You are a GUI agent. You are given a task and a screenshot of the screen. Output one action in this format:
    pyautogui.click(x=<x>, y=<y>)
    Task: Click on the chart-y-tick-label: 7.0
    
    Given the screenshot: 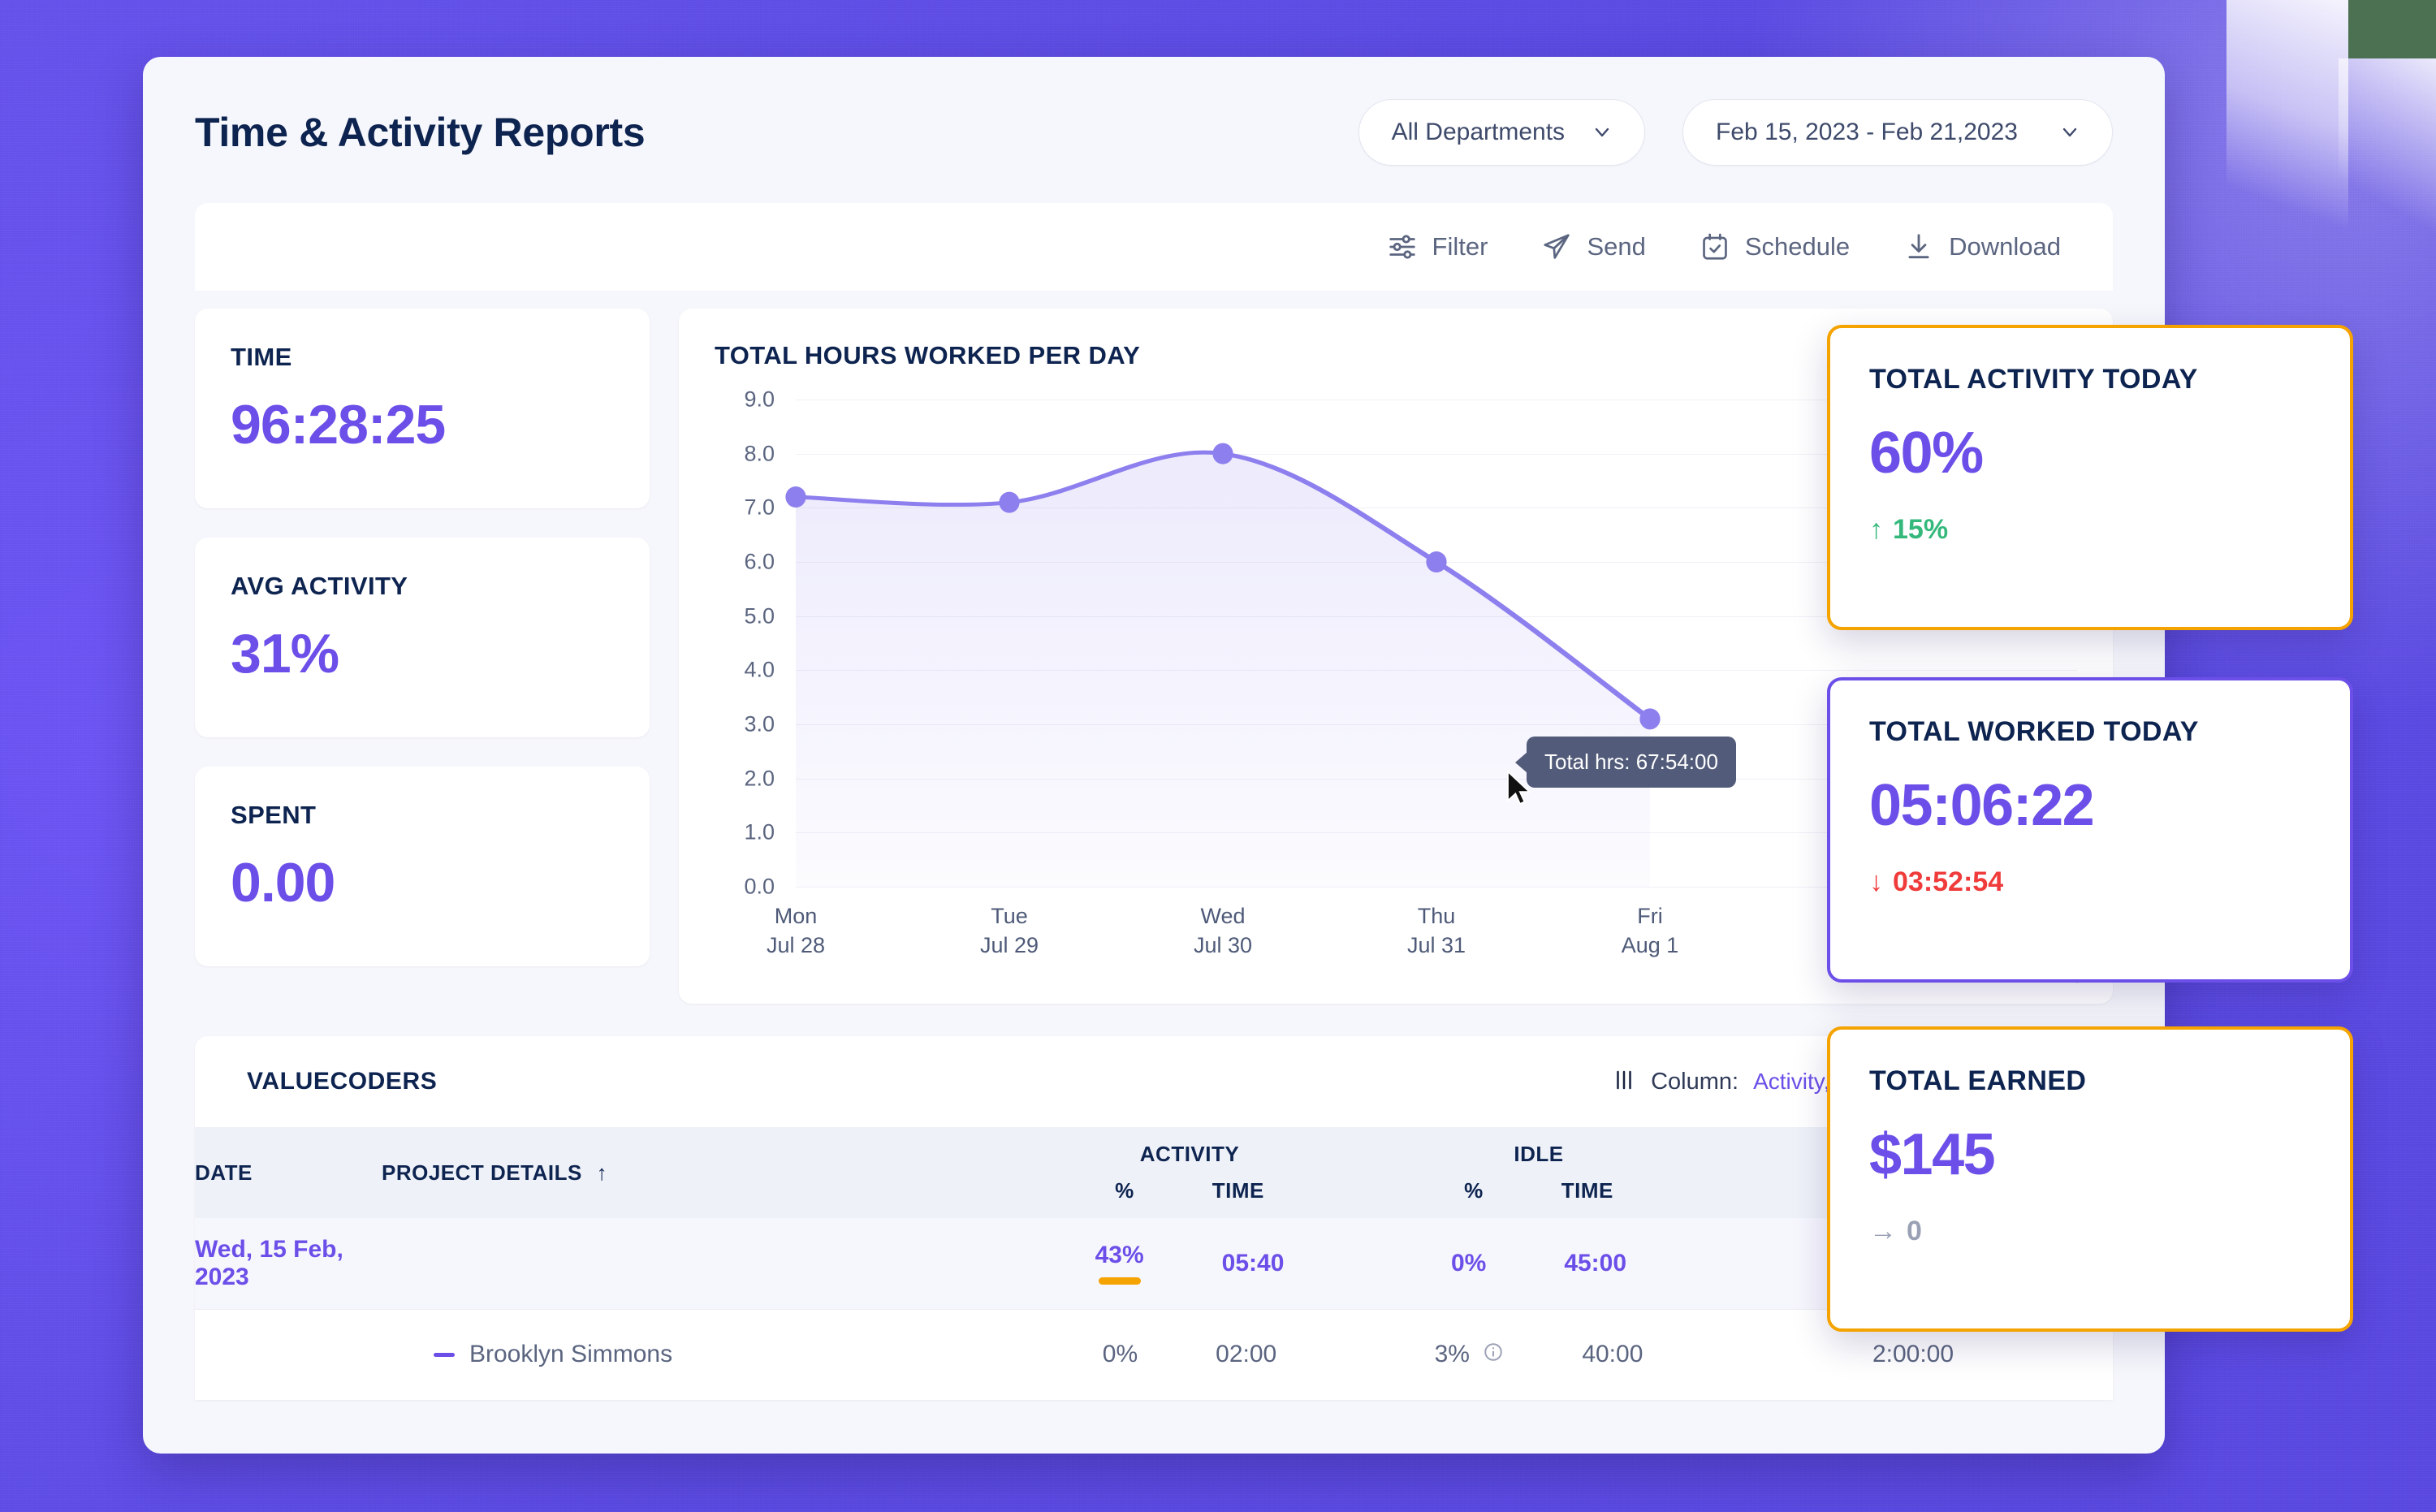 What is the action you would take?
    pyautogui.click(x=760, y=507)
    